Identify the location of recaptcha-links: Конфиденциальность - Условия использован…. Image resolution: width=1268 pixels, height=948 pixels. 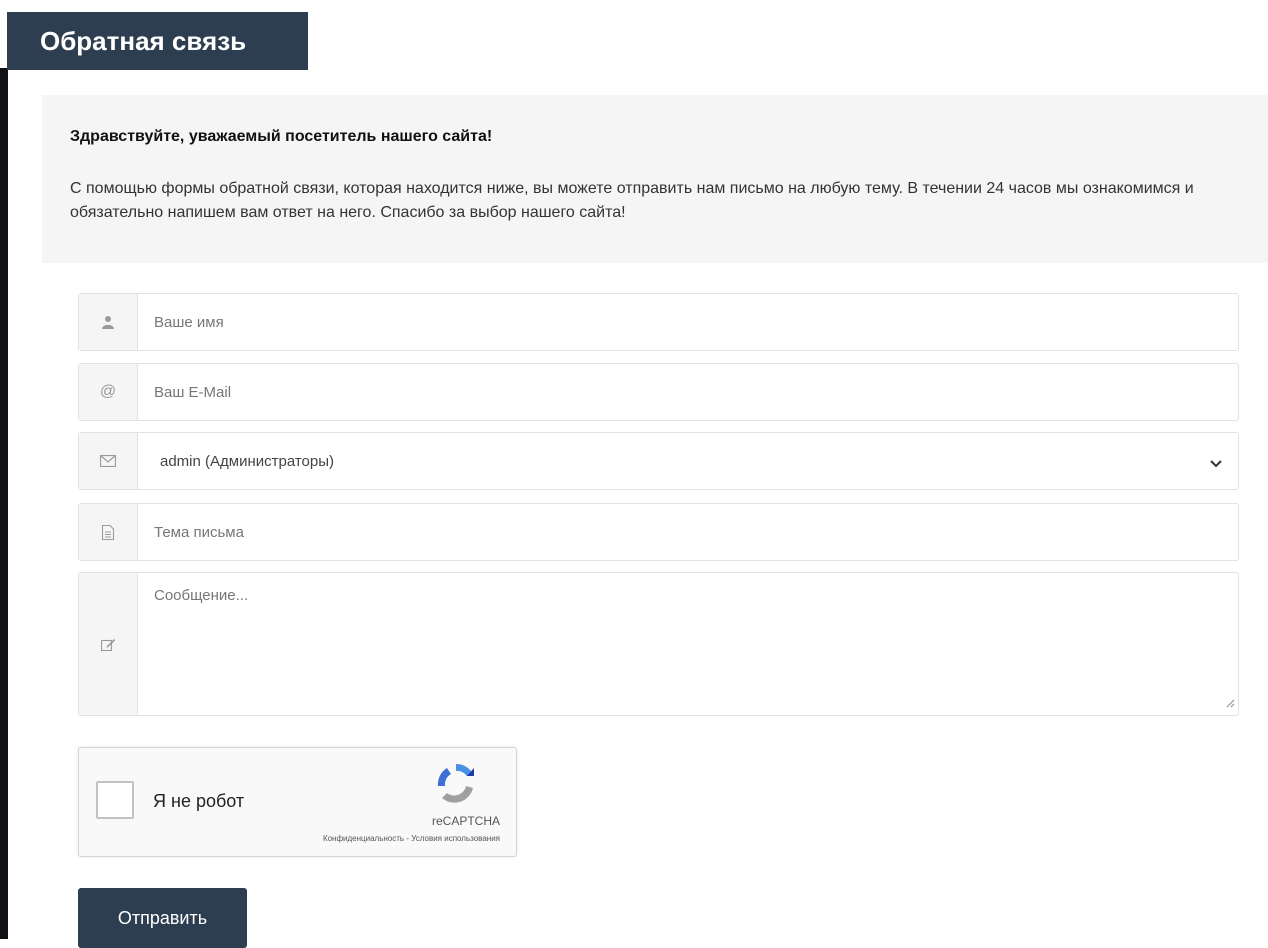
(411, 838).